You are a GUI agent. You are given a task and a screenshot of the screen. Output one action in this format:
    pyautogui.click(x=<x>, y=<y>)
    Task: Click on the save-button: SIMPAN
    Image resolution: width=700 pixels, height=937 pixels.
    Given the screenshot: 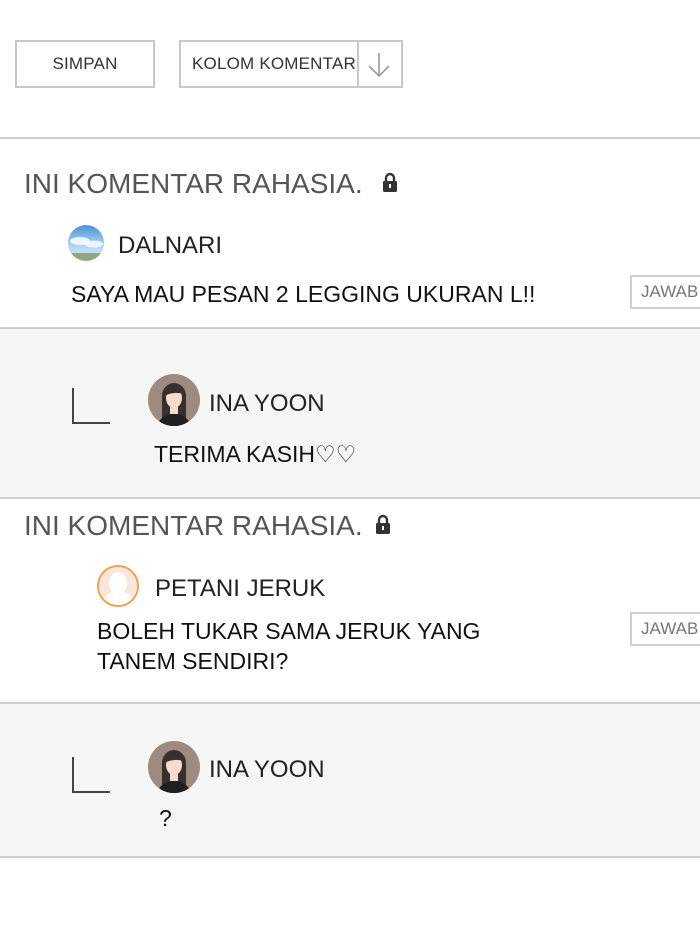 What is the action you would take?
    pyautogui.click(x=85, y=64)
    